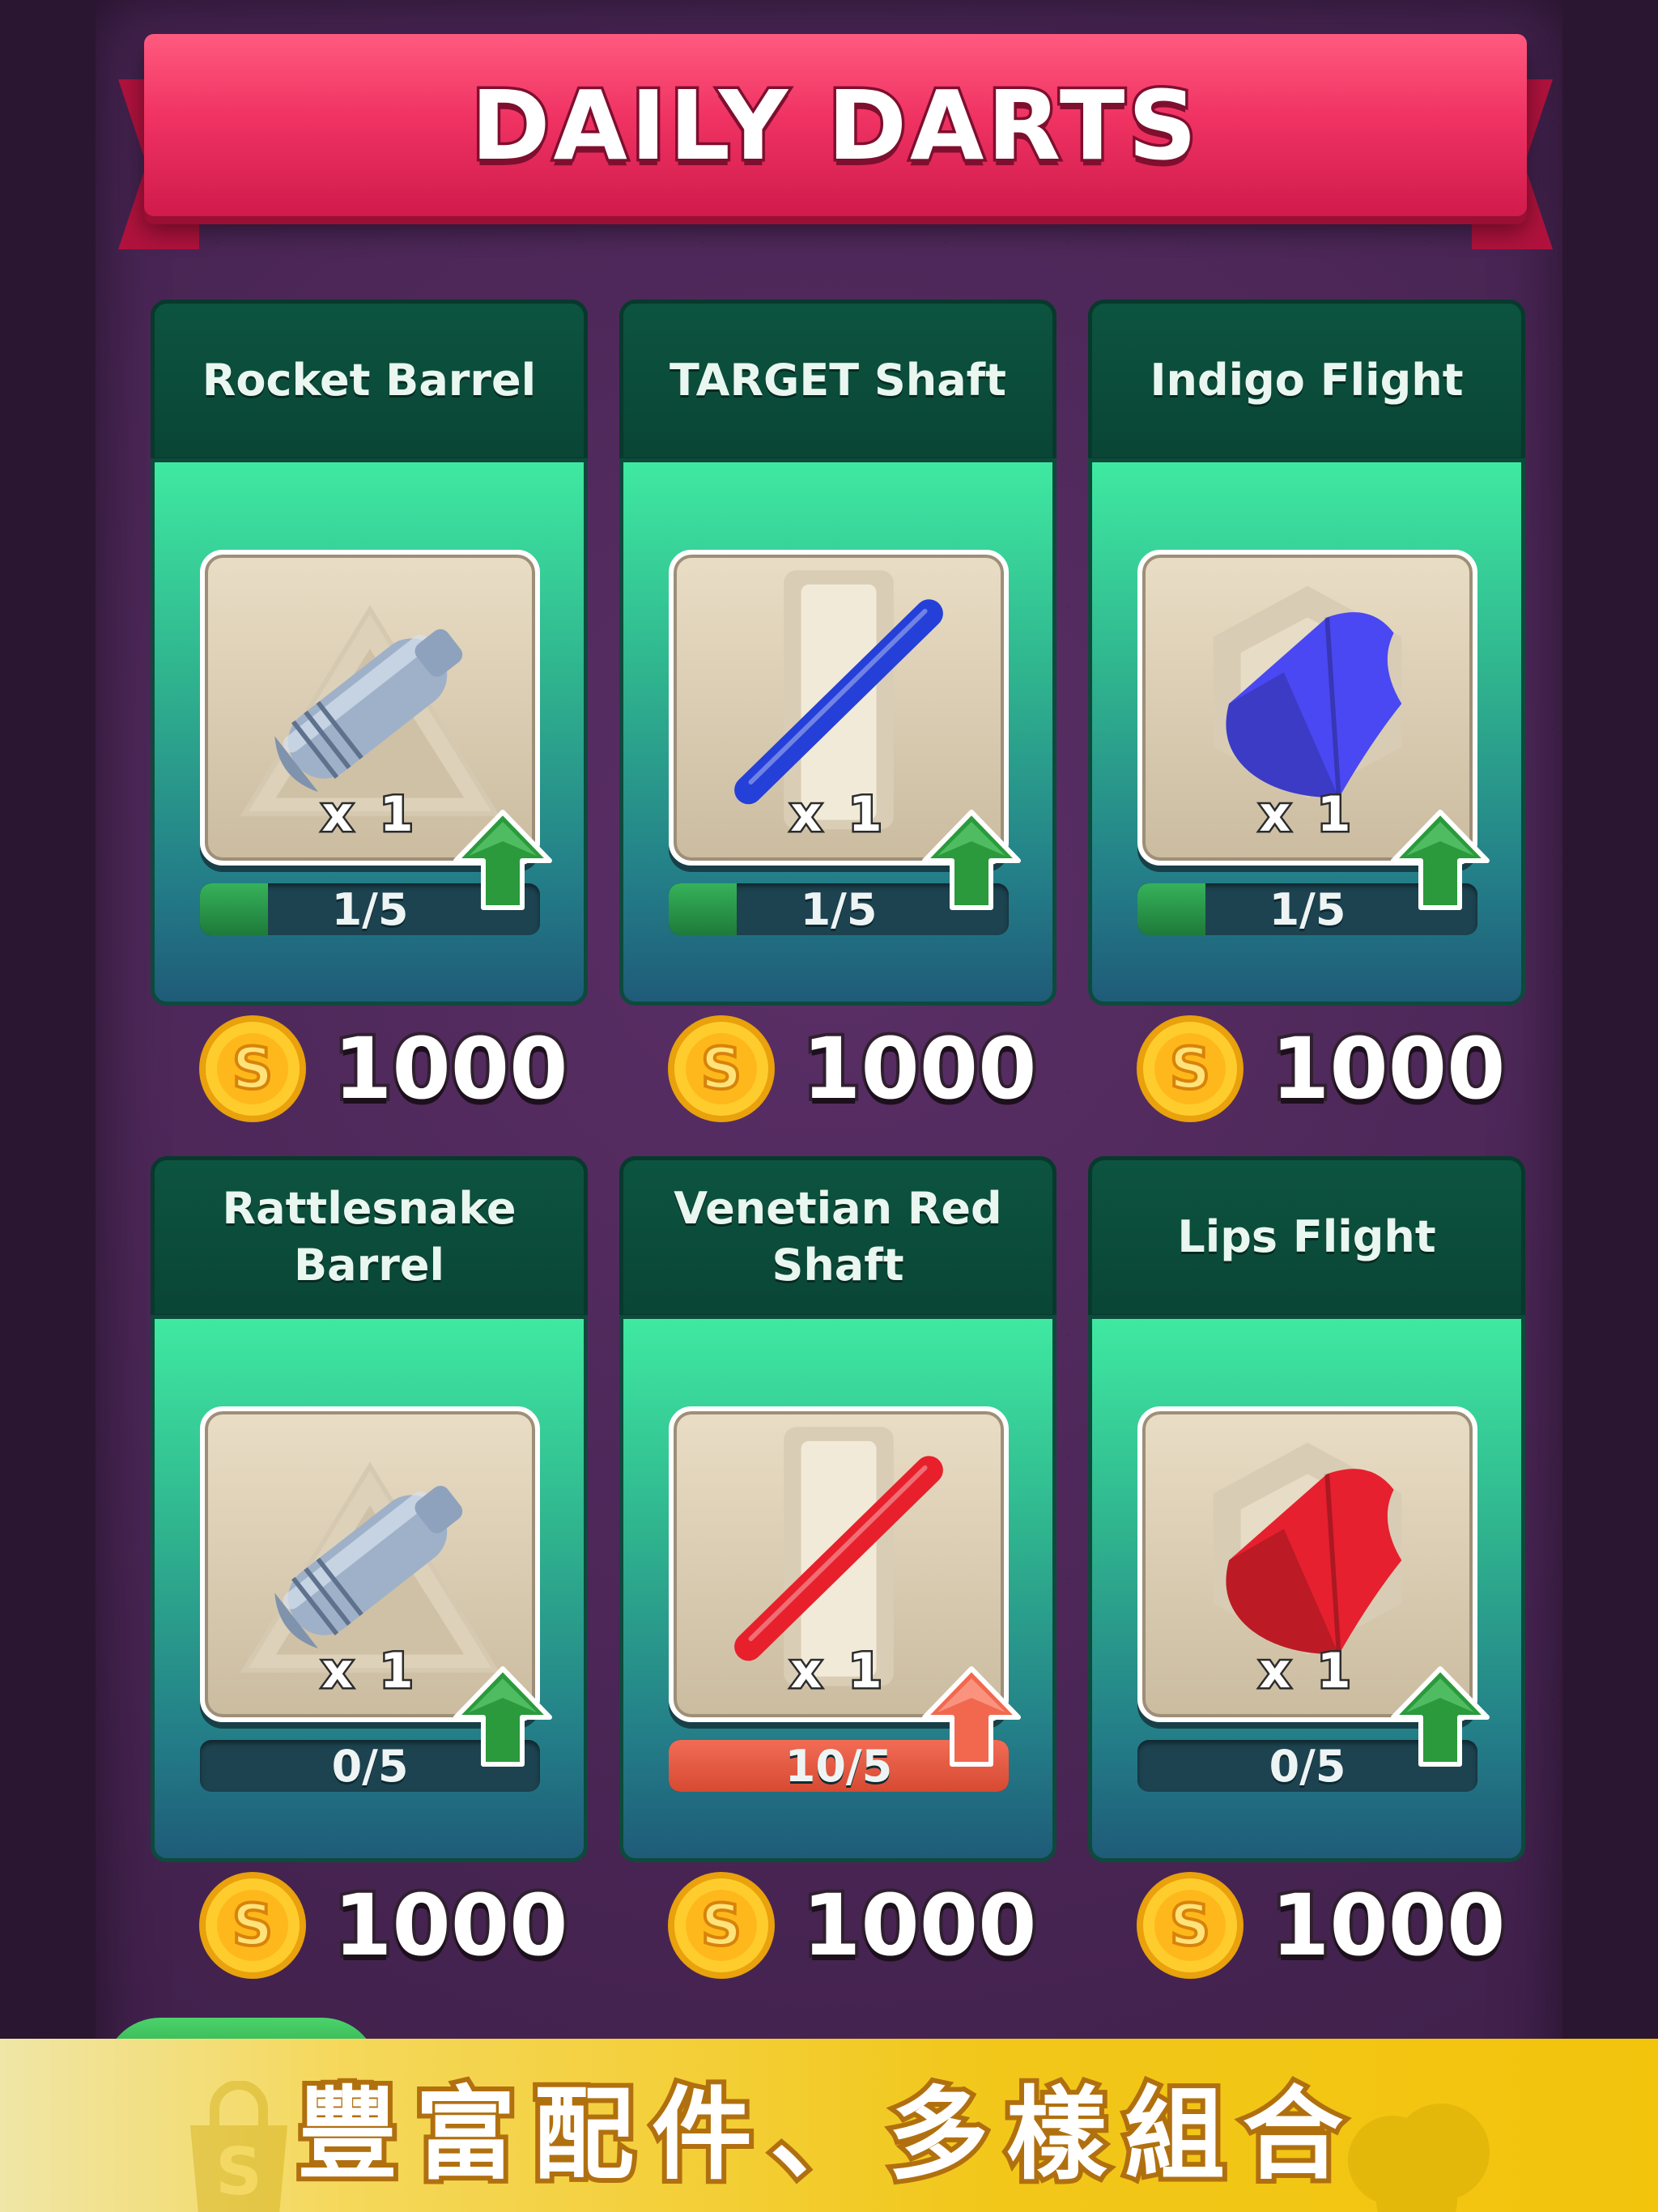  I want to click on item-name: TARGET Shaft, so click(838, 381).